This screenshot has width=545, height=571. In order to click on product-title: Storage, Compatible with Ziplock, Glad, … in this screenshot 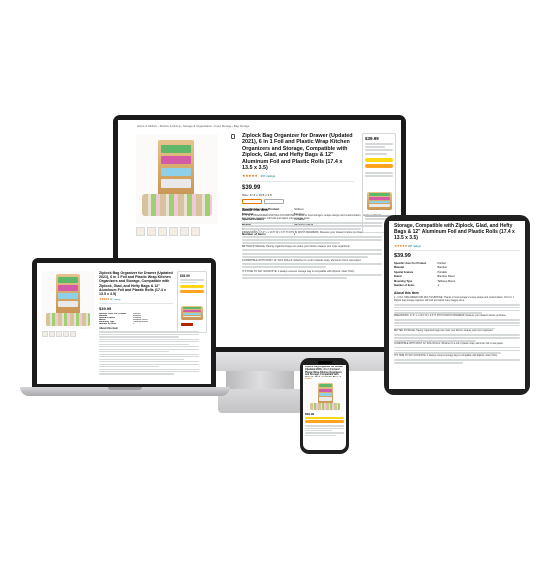, I will do `click(454, 232)`.